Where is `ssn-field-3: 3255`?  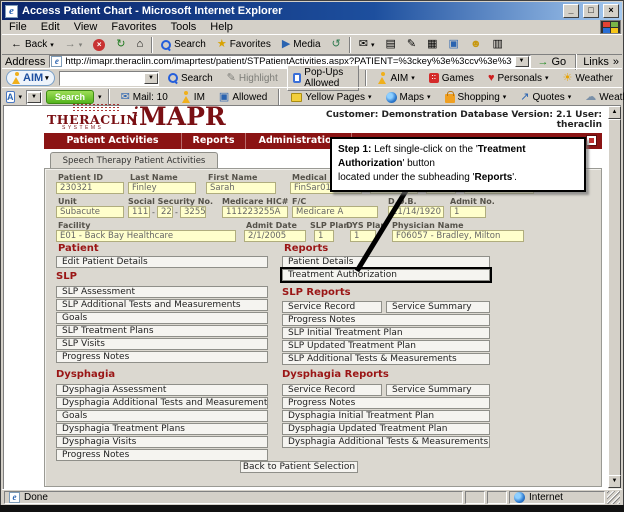
ssn-field-3: 3255 is located at coordinates (193, 212).